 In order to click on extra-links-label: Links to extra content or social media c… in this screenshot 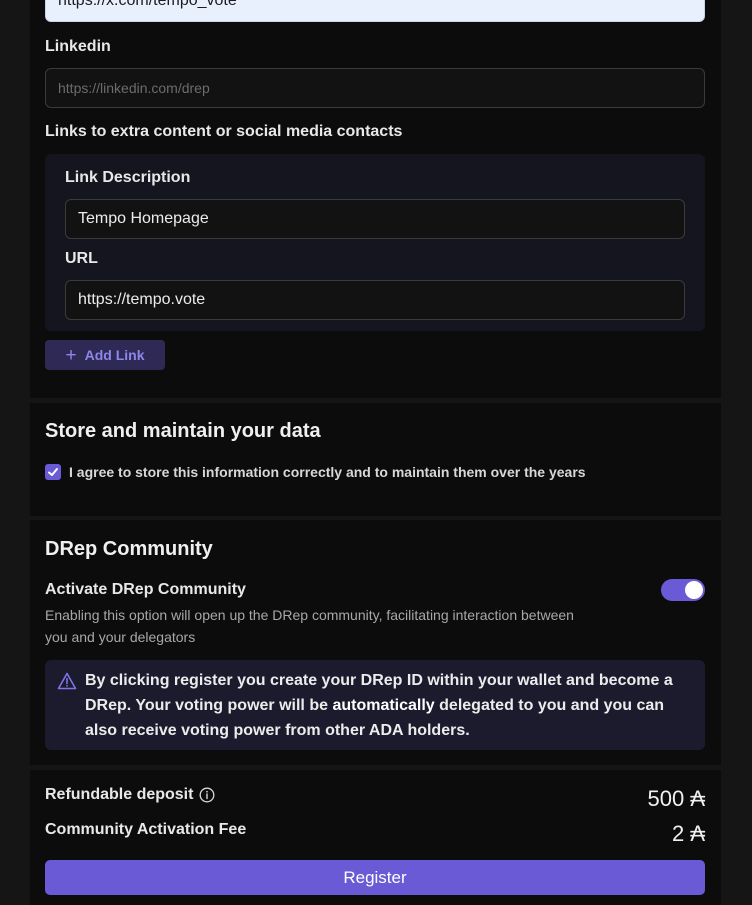, I will do `click(224, 131)`.